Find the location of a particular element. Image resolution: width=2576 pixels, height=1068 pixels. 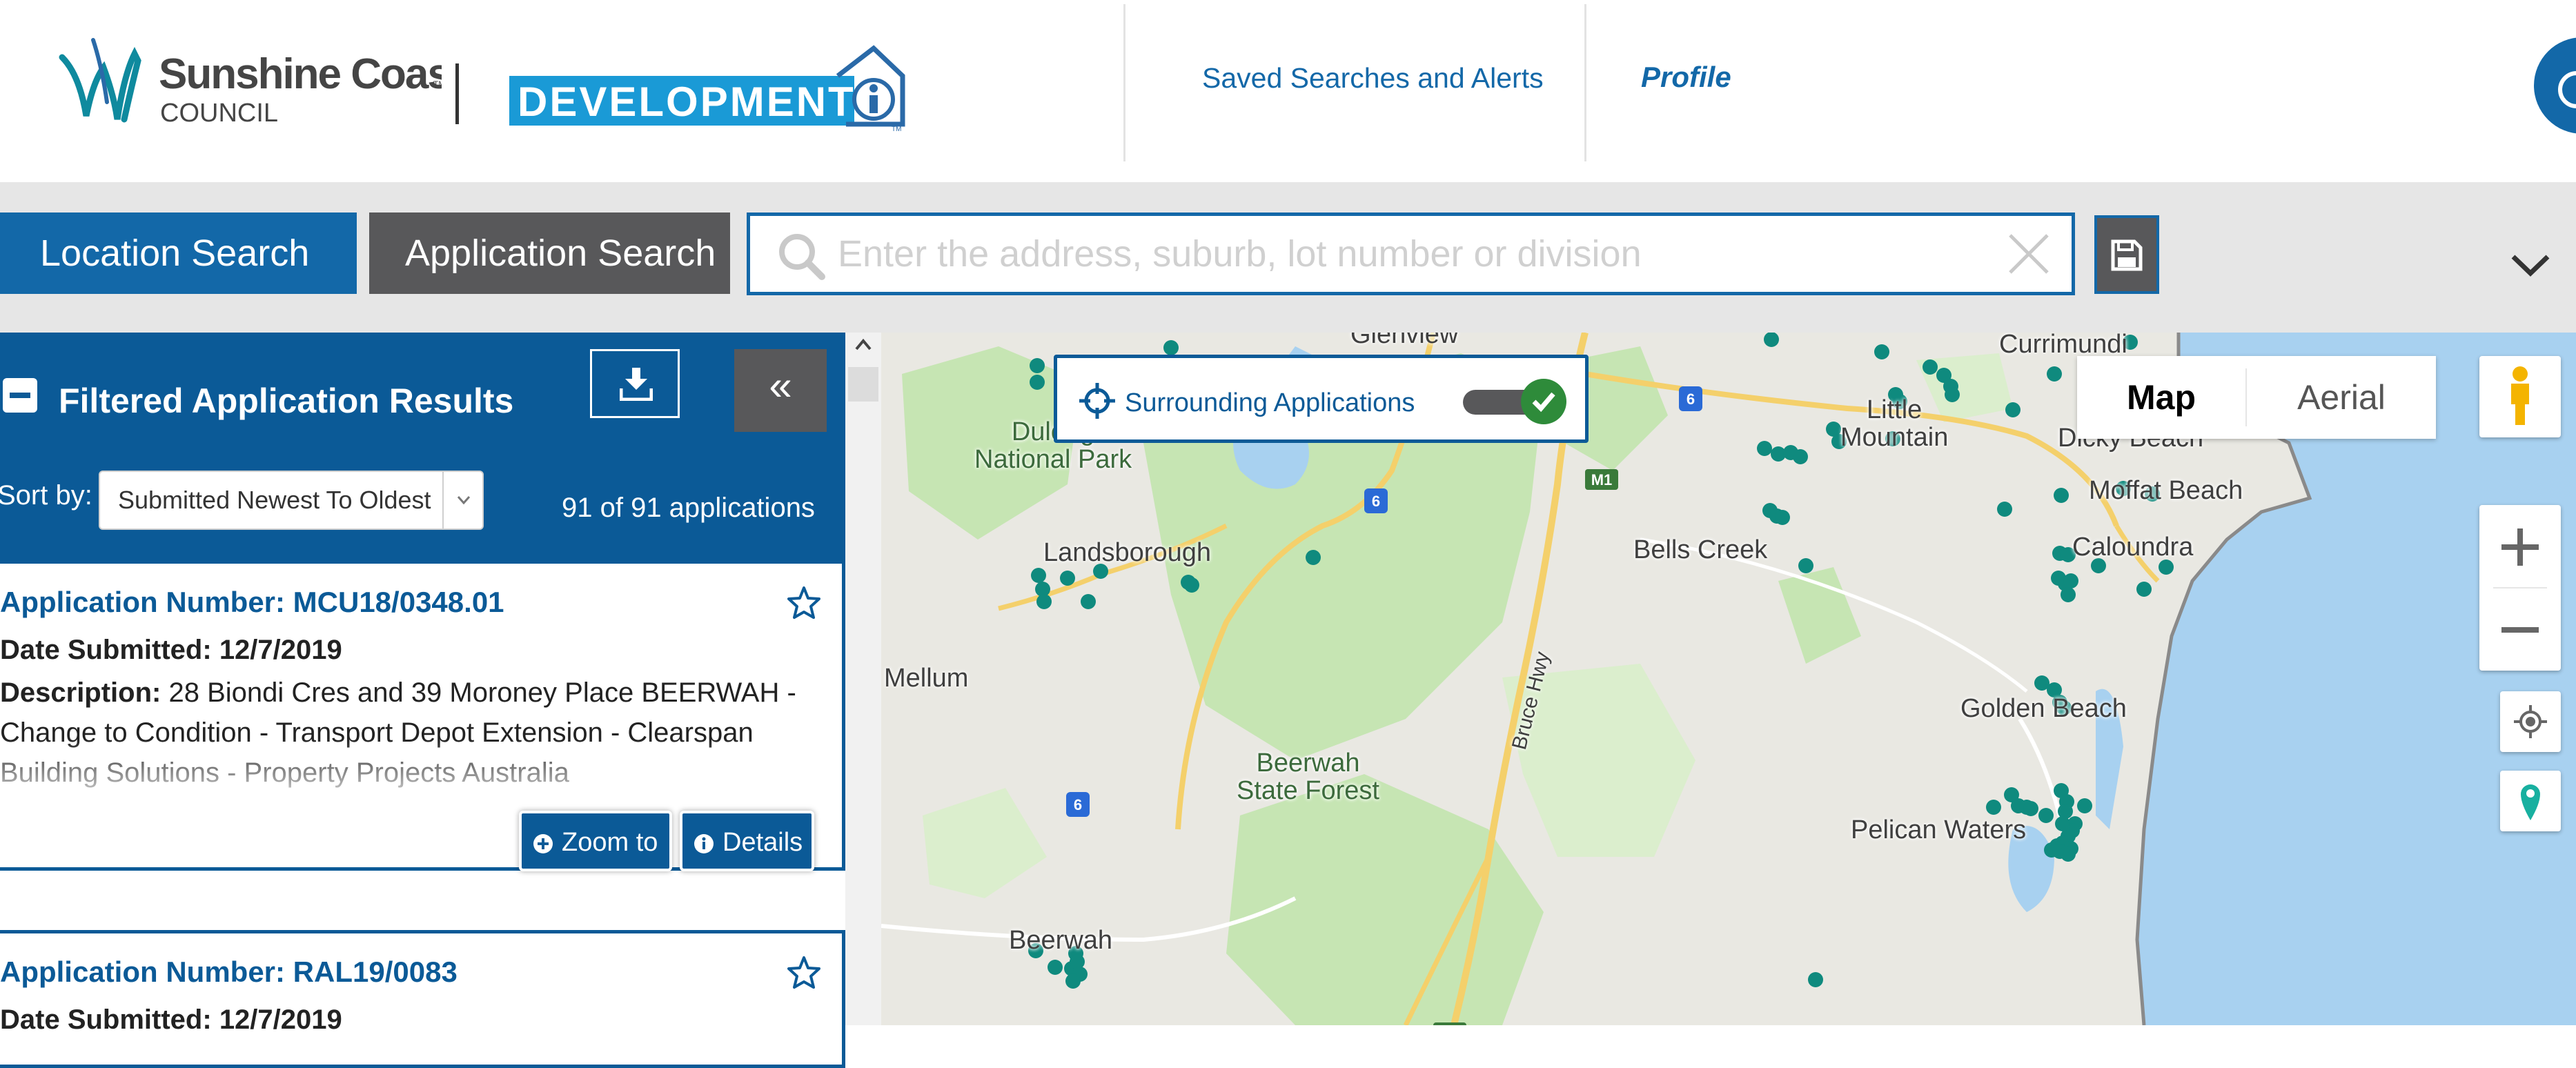

nav-profile-link: Profile is located at coordinates (1686, 77).